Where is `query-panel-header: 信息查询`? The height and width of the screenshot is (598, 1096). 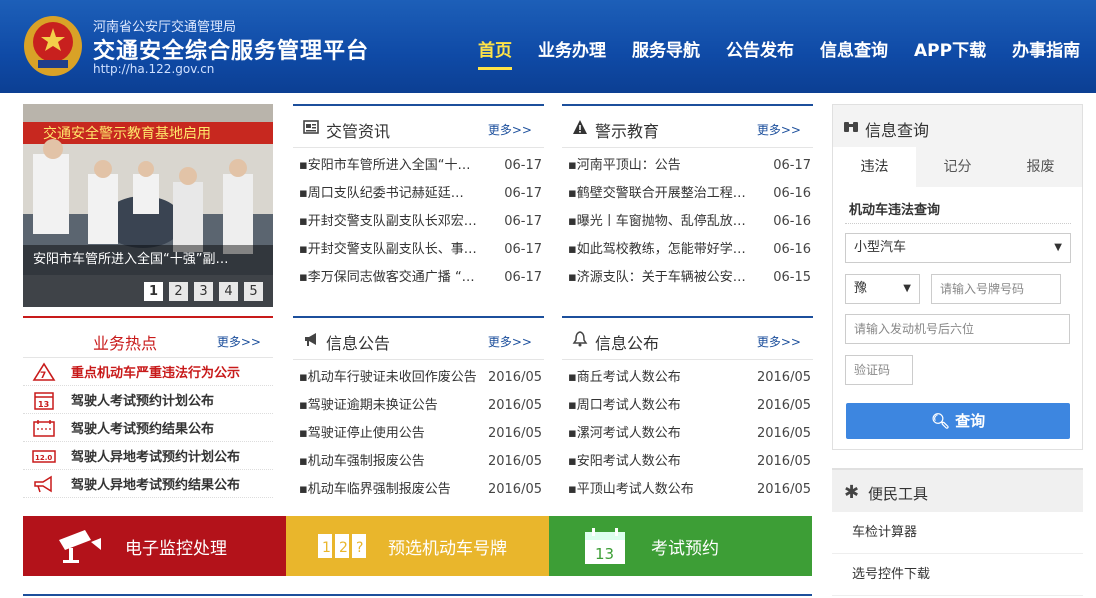 query-panel-header: 信息查询 is located at coordinates (957, 126).